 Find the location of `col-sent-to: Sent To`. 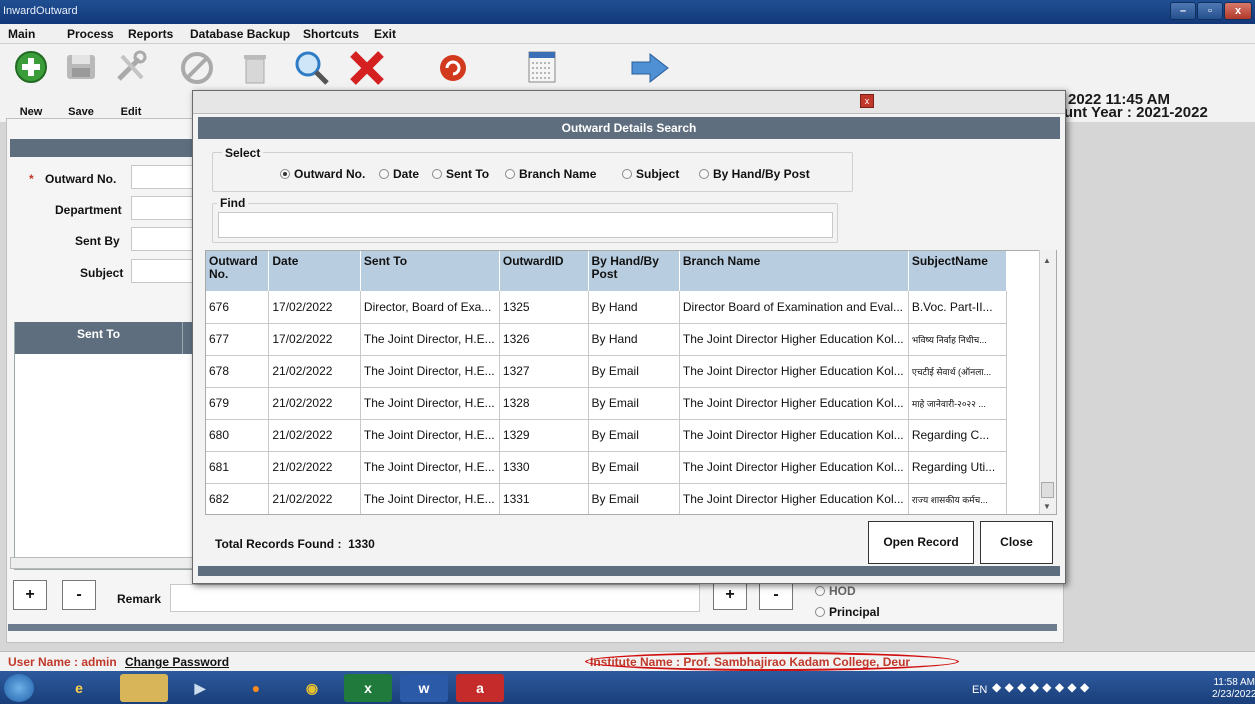

col-sent-to: Sent To is located at coordinates (430, 271).